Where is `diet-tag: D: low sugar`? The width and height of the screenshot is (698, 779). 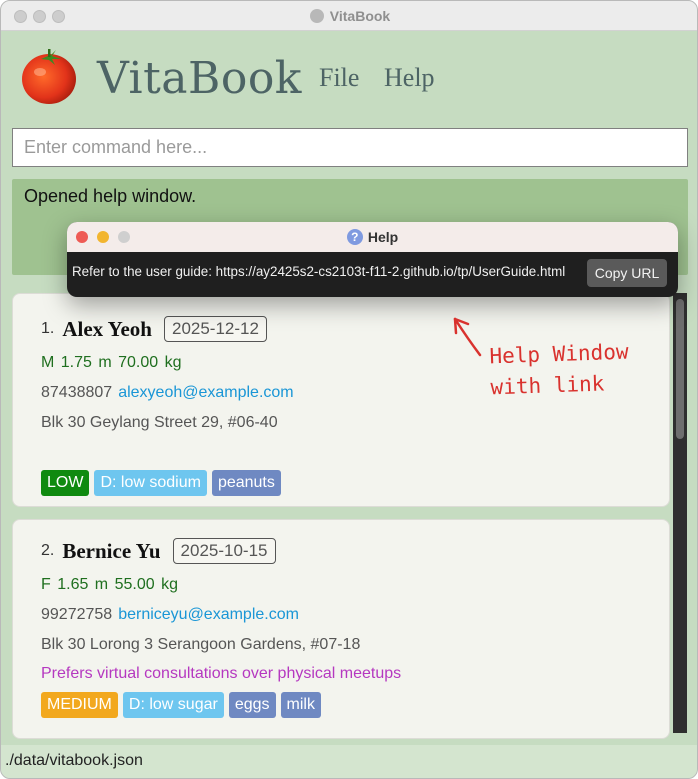 diet-tag: D: low sugar is located at coordinates (173, 705).